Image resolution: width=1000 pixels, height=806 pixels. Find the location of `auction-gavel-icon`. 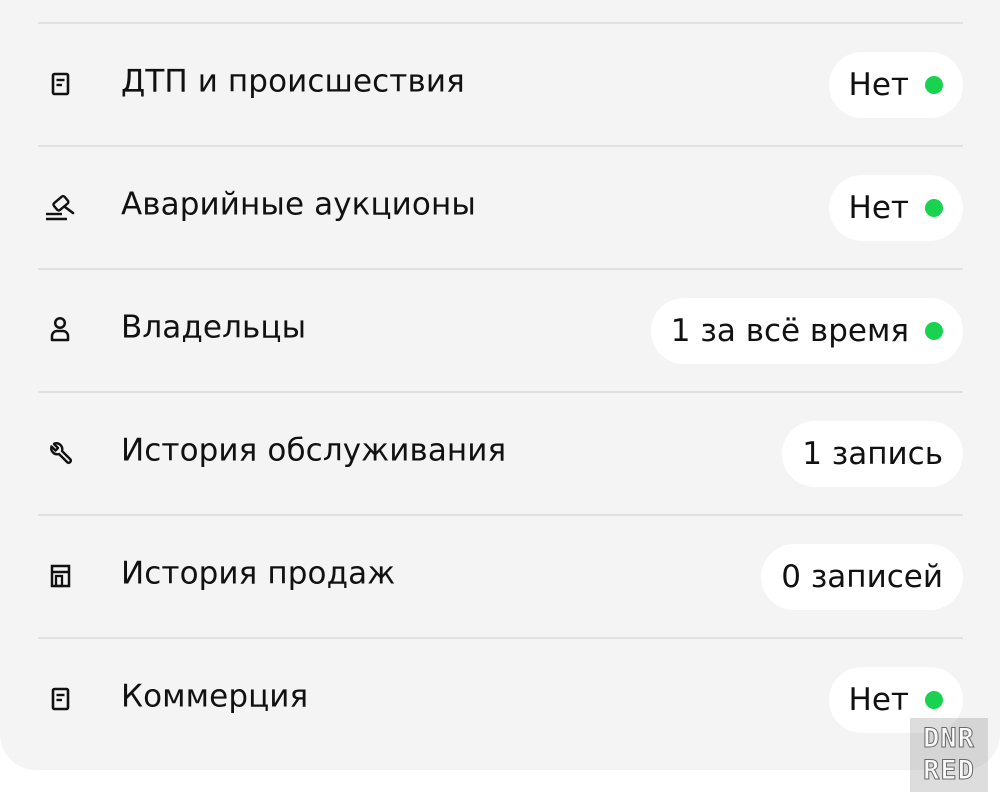

auction-gavel-icon is located at coordinates (60, 206).